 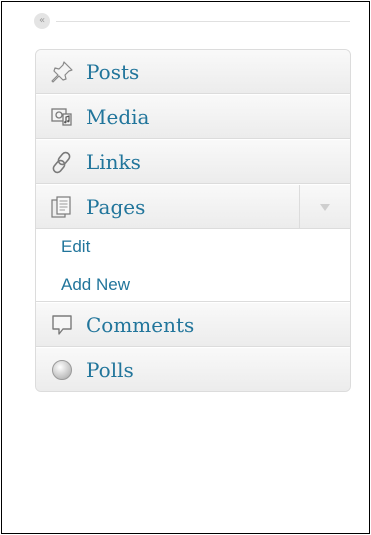 I want to click on menu-item-label: Pages, so click(x=116, y=206).